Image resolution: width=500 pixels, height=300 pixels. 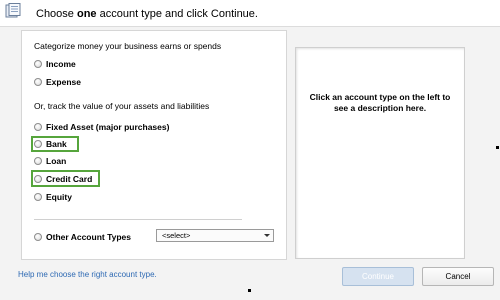 I want to click on equity-radio: Equity, so click(x=53, y=197).